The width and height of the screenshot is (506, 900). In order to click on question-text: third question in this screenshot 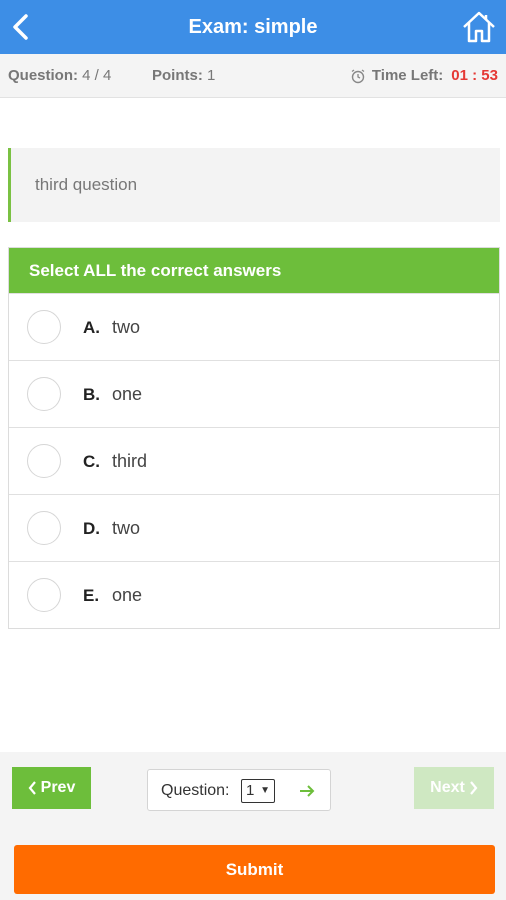, I will do `click(86, 184)`.